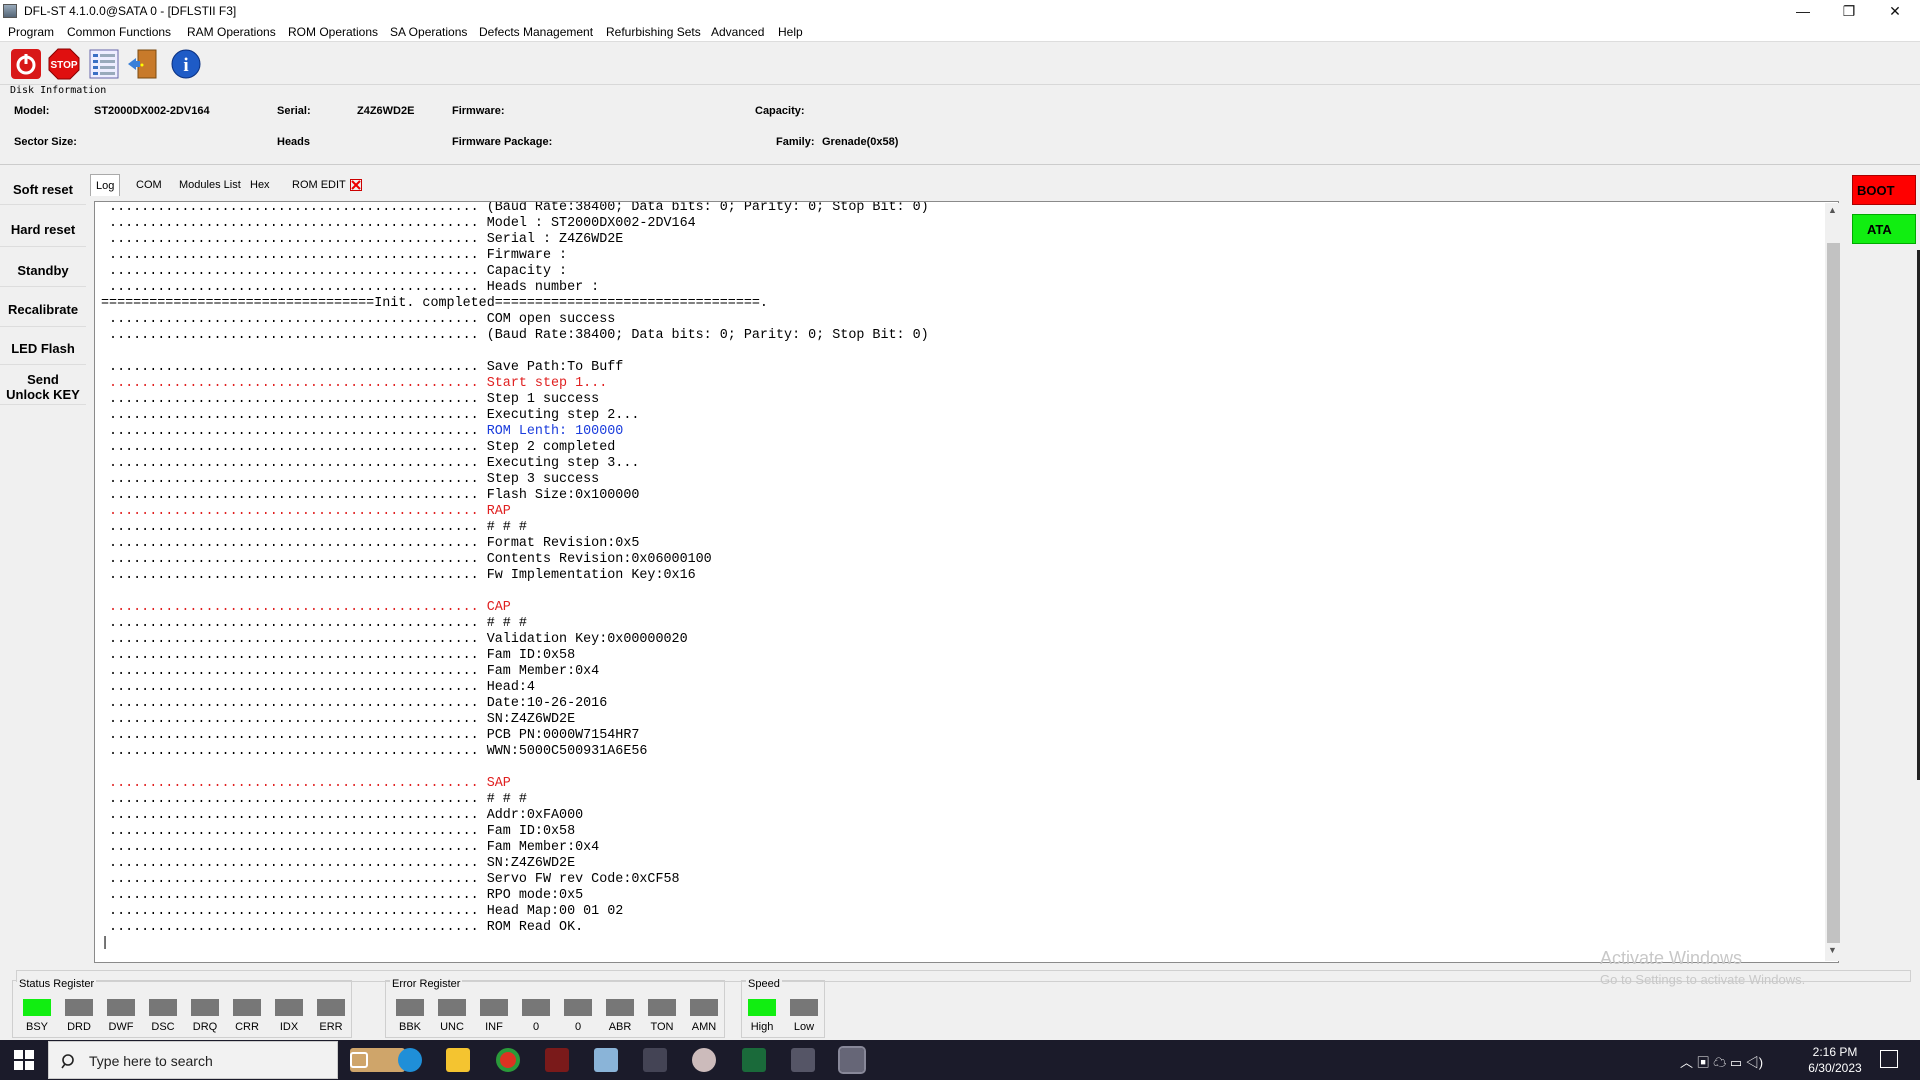 Image resolution: width=1920 pixels, height=1080 pixels. Describe the element at coordinates (186, 64) in the screenshot. I see `info-icon: i` at that location.